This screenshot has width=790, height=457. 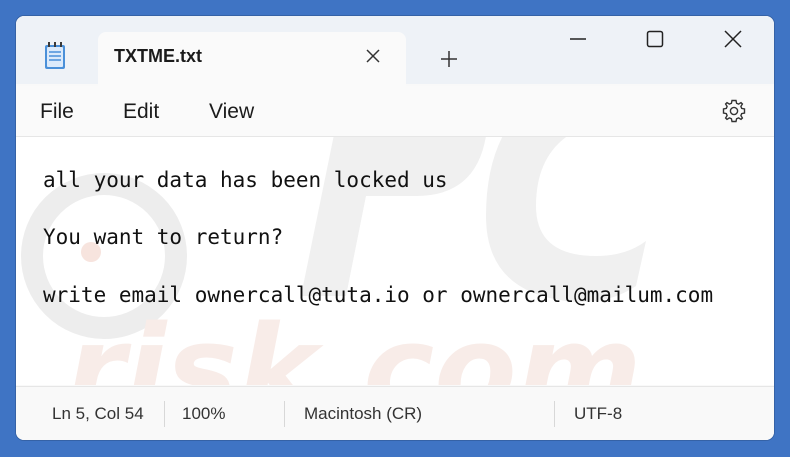 I want to click on title-bar: TXTME.txt, so click(x=395, y=51).